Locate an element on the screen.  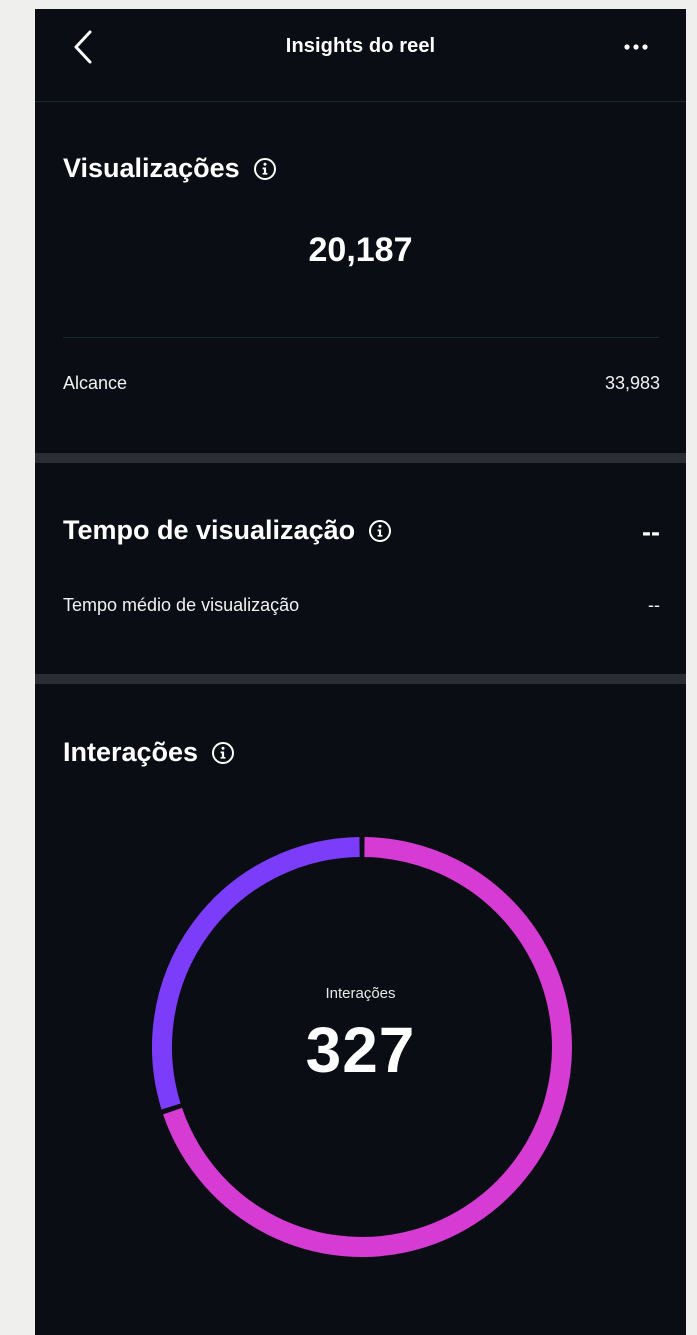
watch-time-value: -- is located at coordinates (651, 532).